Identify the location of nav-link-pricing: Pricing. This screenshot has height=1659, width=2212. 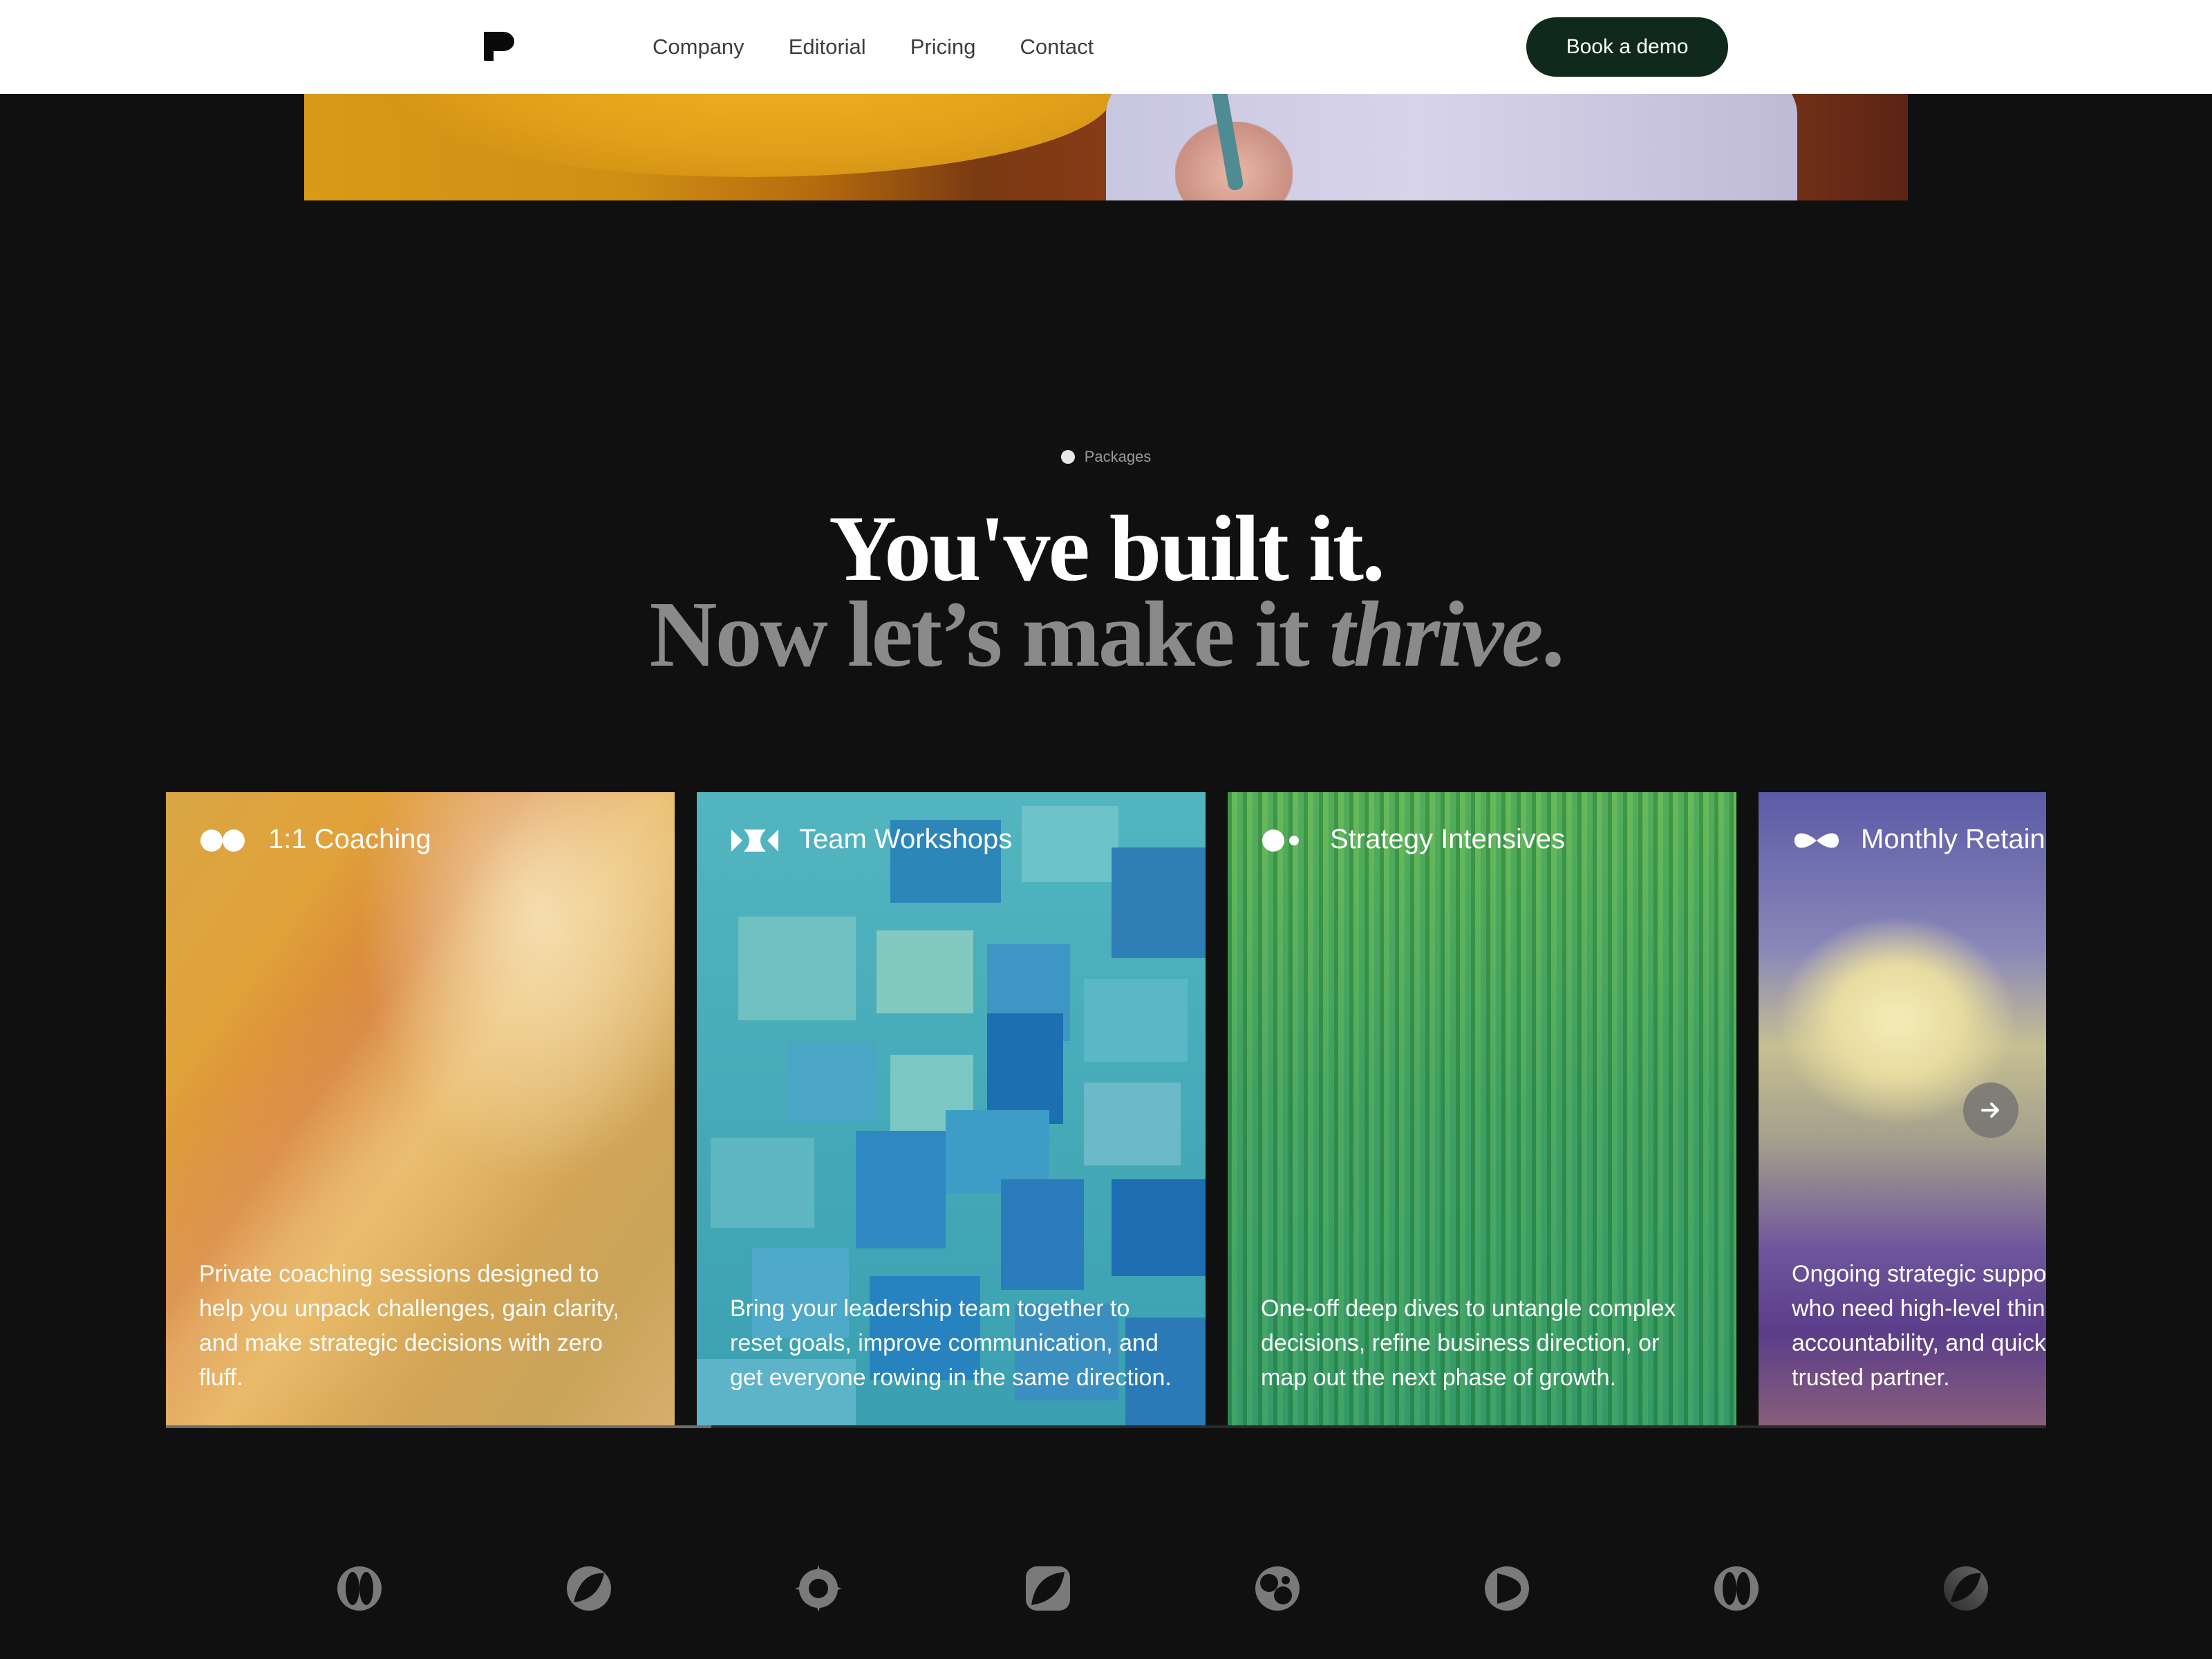
(943, 47).